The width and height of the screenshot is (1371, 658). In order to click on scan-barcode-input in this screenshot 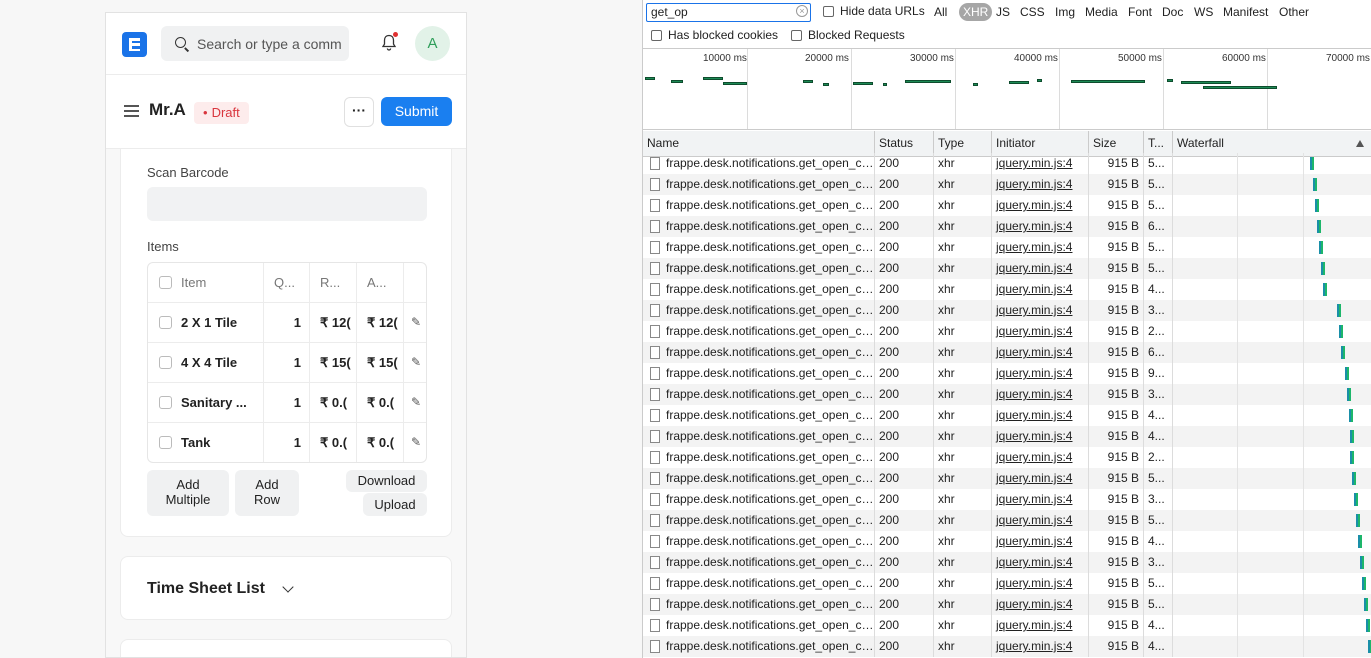, I will do `click(287, 204)`.